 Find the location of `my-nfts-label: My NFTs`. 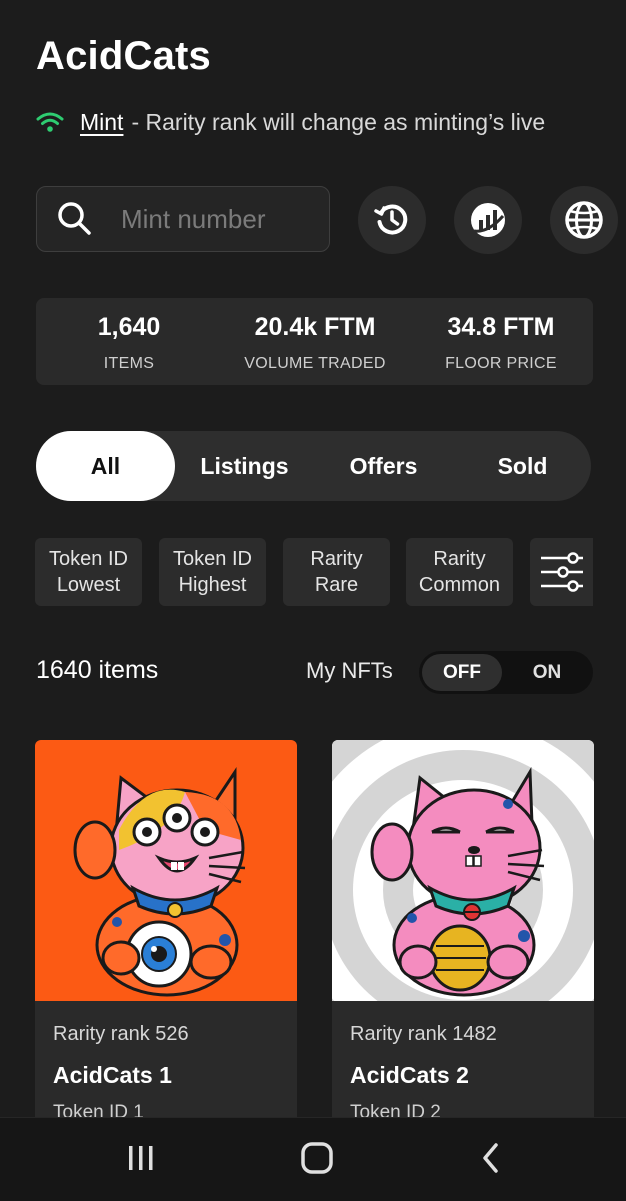

my-nfts-label: My NFTs is located at coordinates (349, 670).